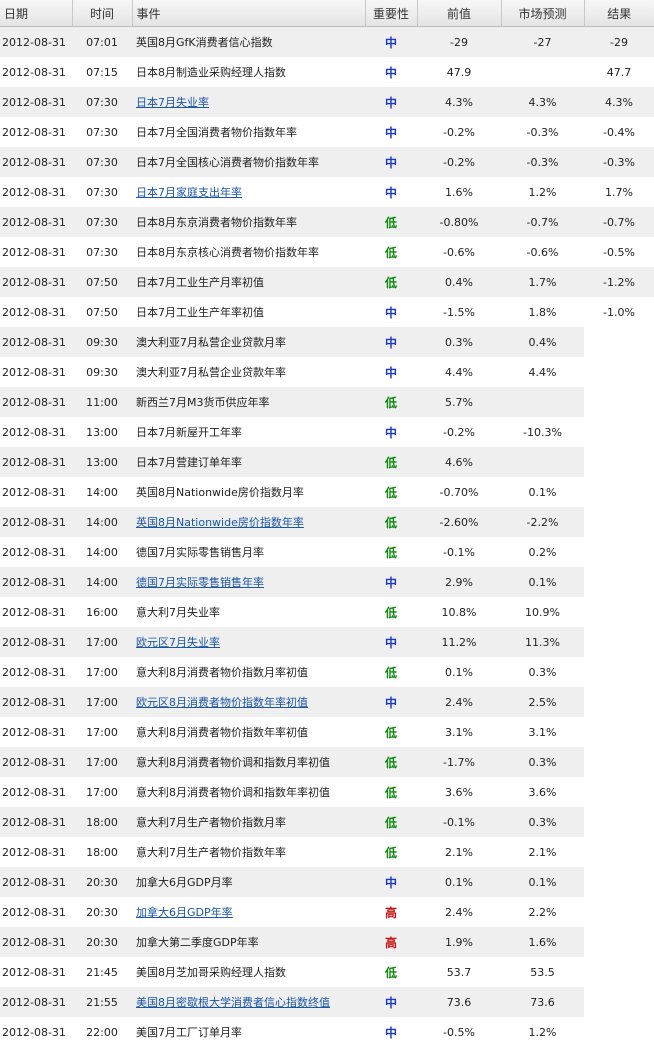 Image resolution: width=654 pixels, height=1057 pixels. What do you see at coordinates (459, 162) in the screenshot?
I see `previous-value: -0.2%` at bounding box center [459, 162].